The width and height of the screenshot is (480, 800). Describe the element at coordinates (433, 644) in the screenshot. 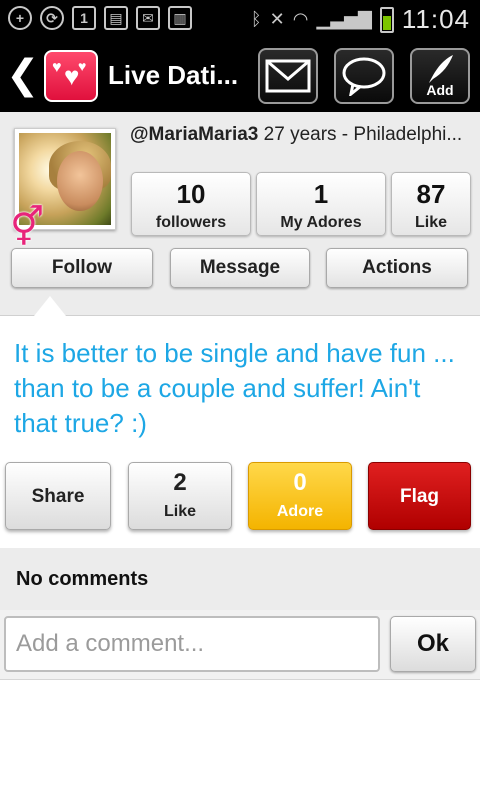

I see `ok-button: Ok` at that location.